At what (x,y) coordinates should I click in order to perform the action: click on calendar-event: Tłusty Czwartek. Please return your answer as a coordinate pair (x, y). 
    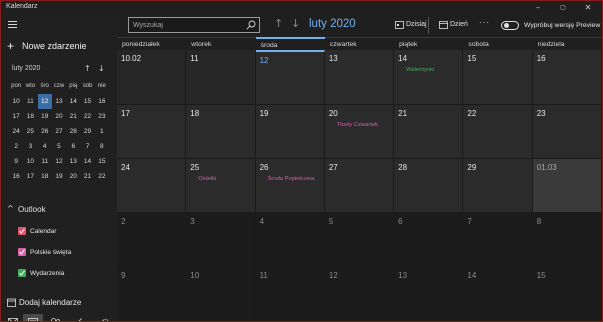
    Looking at the image, I should click on (357, 125).